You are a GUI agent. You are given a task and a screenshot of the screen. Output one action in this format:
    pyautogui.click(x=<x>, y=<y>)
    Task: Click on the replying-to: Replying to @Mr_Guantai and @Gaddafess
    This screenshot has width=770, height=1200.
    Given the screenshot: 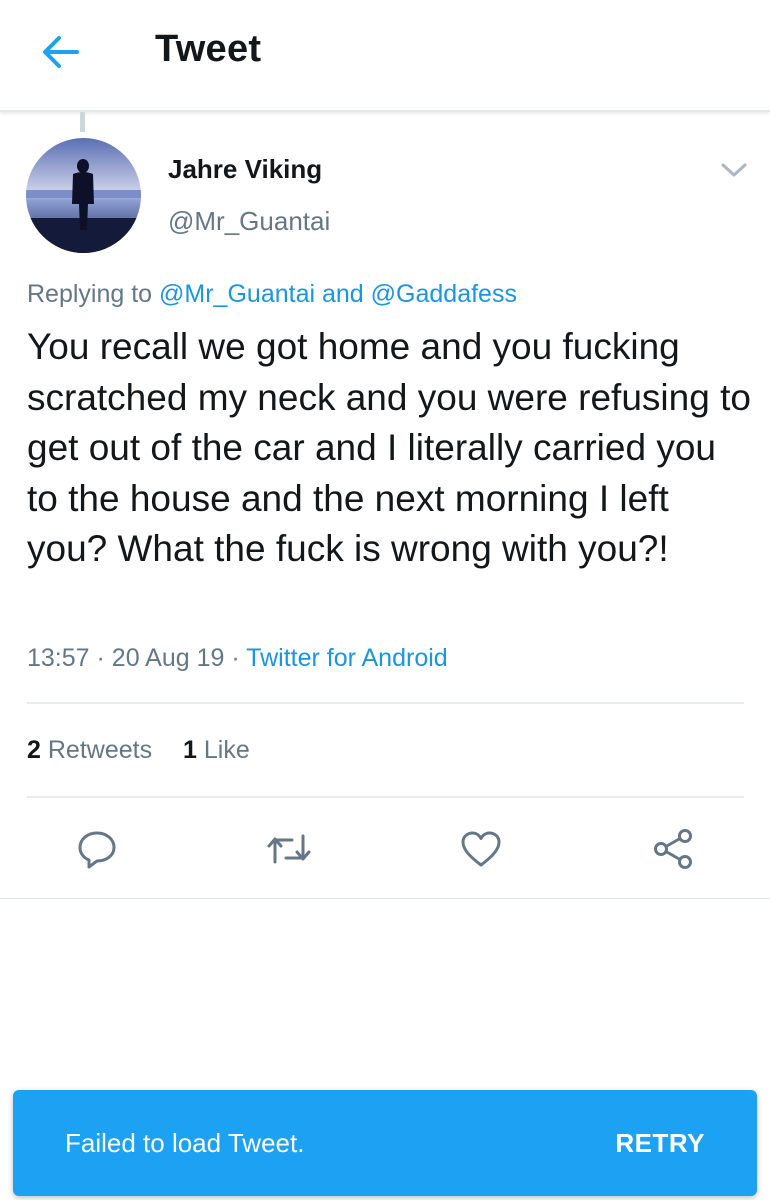 What is the action you would take?
    pyautogui.click(x=272, y=294)
    